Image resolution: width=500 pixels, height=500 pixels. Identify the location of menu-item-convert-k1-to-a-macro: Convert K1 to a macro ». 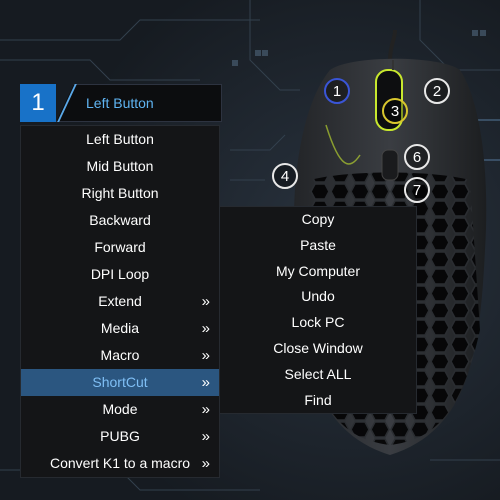
(120, 463).